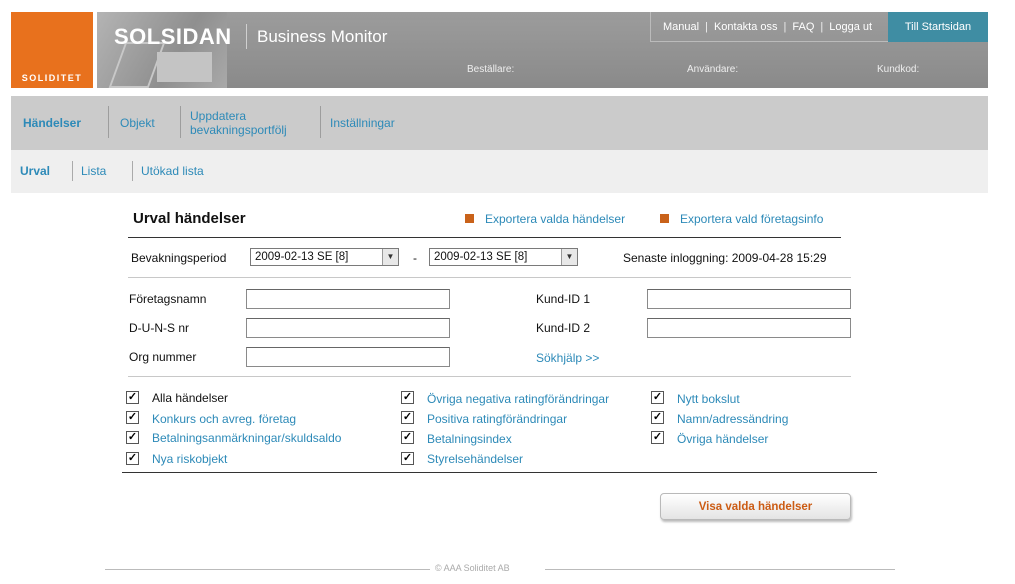 The height and width of the screenshot is (584, 1015). I want to click on nav-item-update-portfolio: Uppdatera bevakningsportfölj, so click(247, 123).